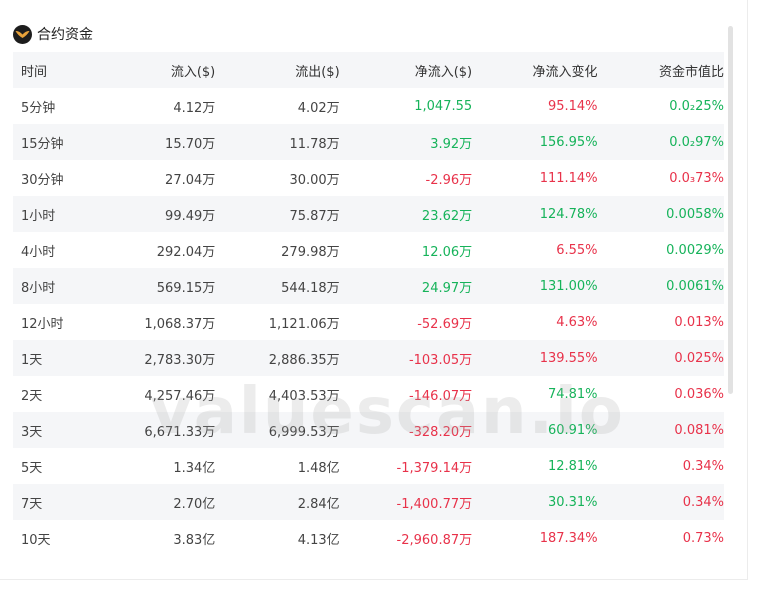 The height and width of the screenshot is (592, 764). What do you see at coordinates (572, 106) in the screenshot?
I see `cell-net-change: 95.14%` at bounding box center [572, 106].